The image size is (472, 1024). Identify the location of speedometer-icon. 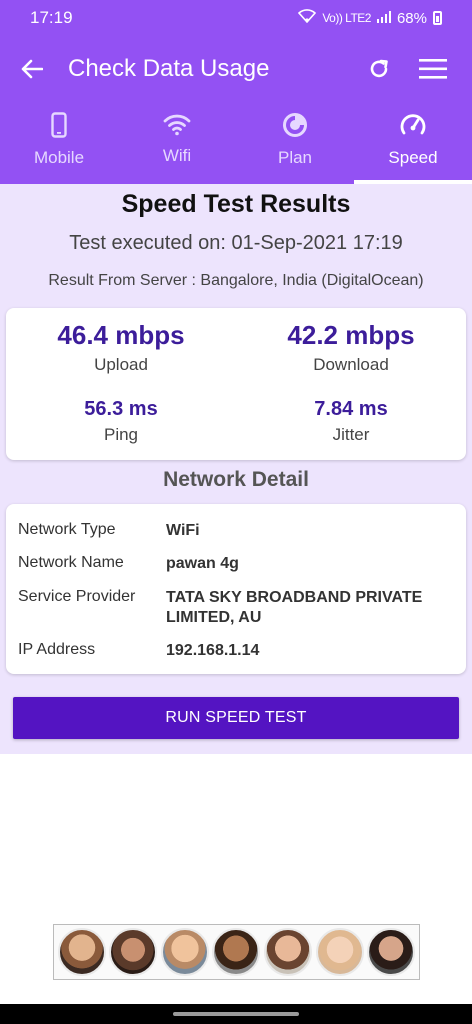
(413, 124).